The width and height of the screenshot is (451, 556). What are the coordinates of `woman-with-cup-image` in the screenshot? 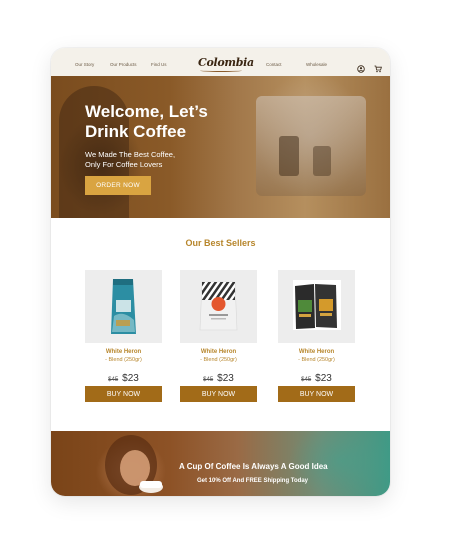 It's located at (134, 465).